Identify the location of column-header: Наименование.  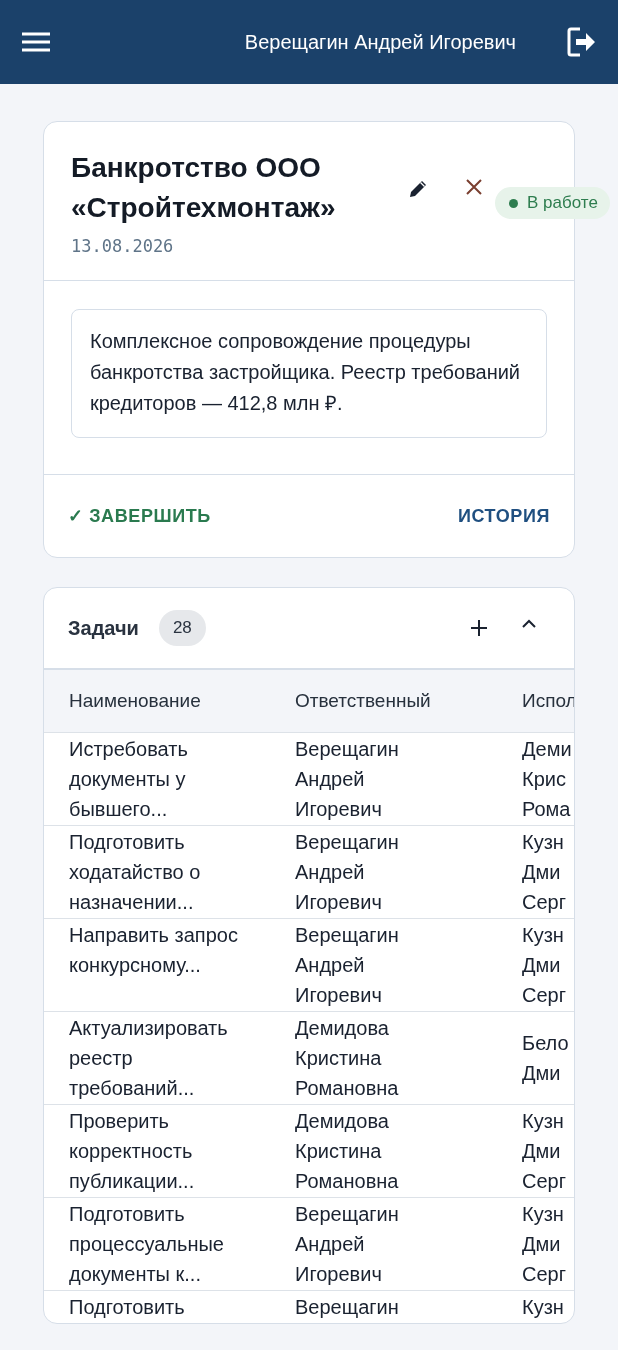
(135, 701).